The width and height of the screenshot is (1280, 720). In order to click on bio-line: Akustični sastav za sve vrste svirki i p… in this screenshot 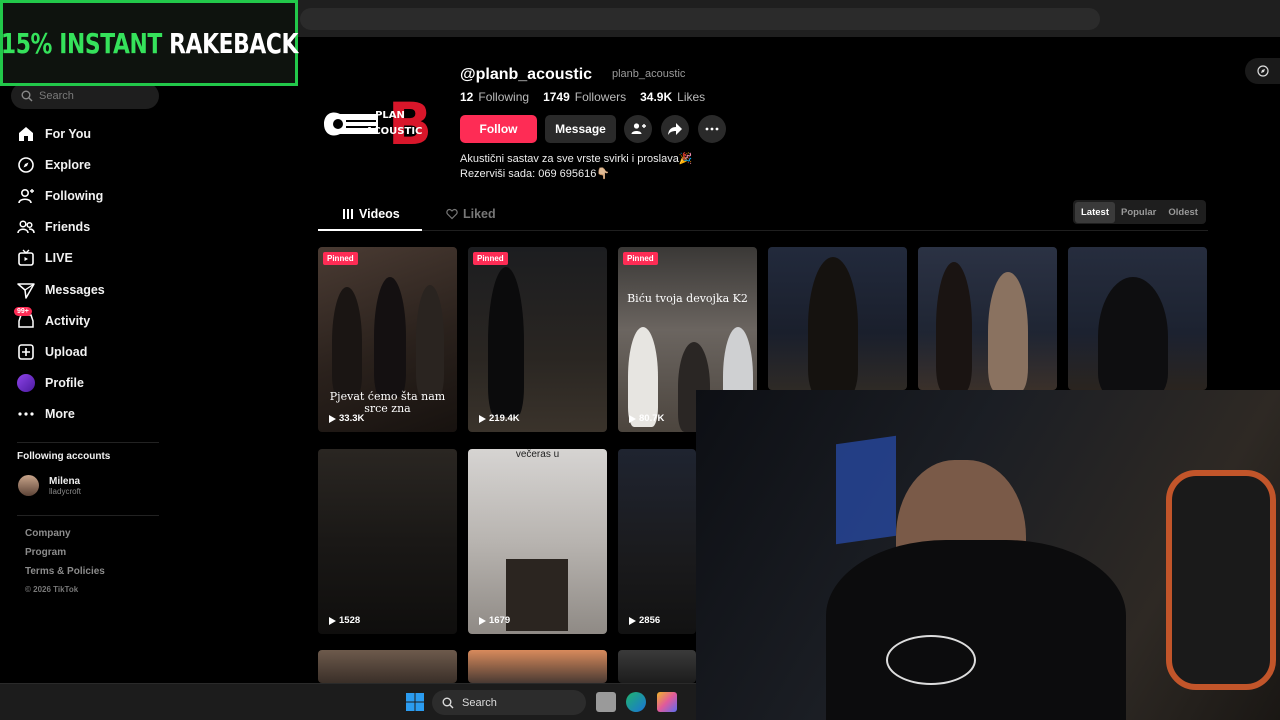, I will do `click(576, 159)`.